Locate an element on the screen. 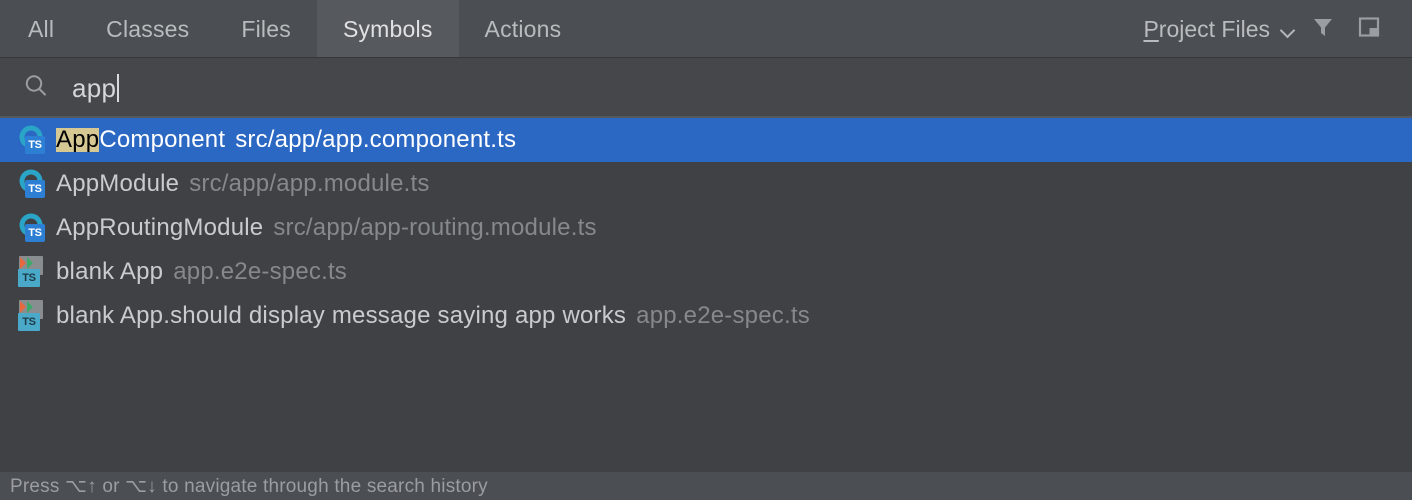  table-row: TS AppModule src/app/app.module.ts is located at coordinates (706, 184).